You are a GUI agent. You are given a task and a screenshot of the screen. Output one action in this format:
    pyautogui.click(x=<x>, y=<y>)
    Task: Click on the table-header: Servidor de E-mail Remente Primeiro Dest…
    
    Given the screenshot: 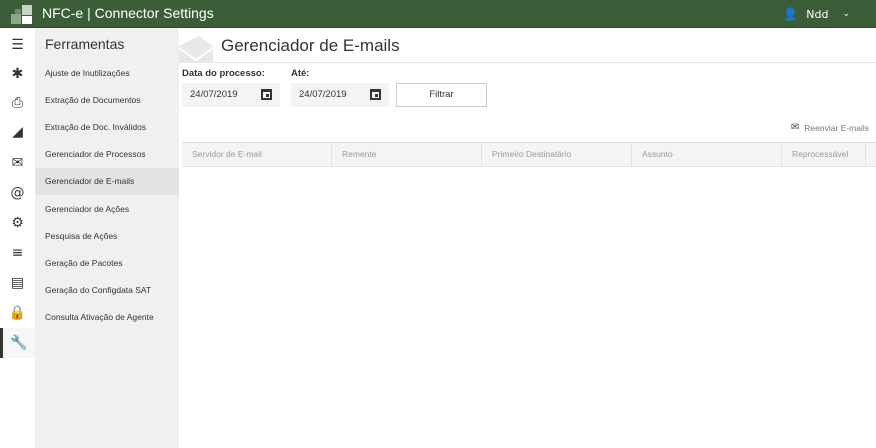 What is the action you would take?
    pyautogui.click(x=529, y=154)
    